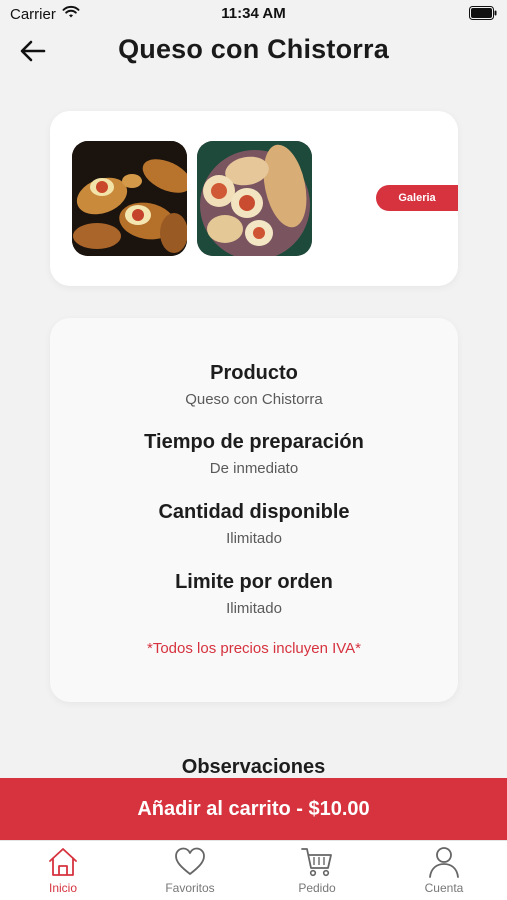 The image size is (507, 900). I want to click on battery-icon, so click(483, 15).